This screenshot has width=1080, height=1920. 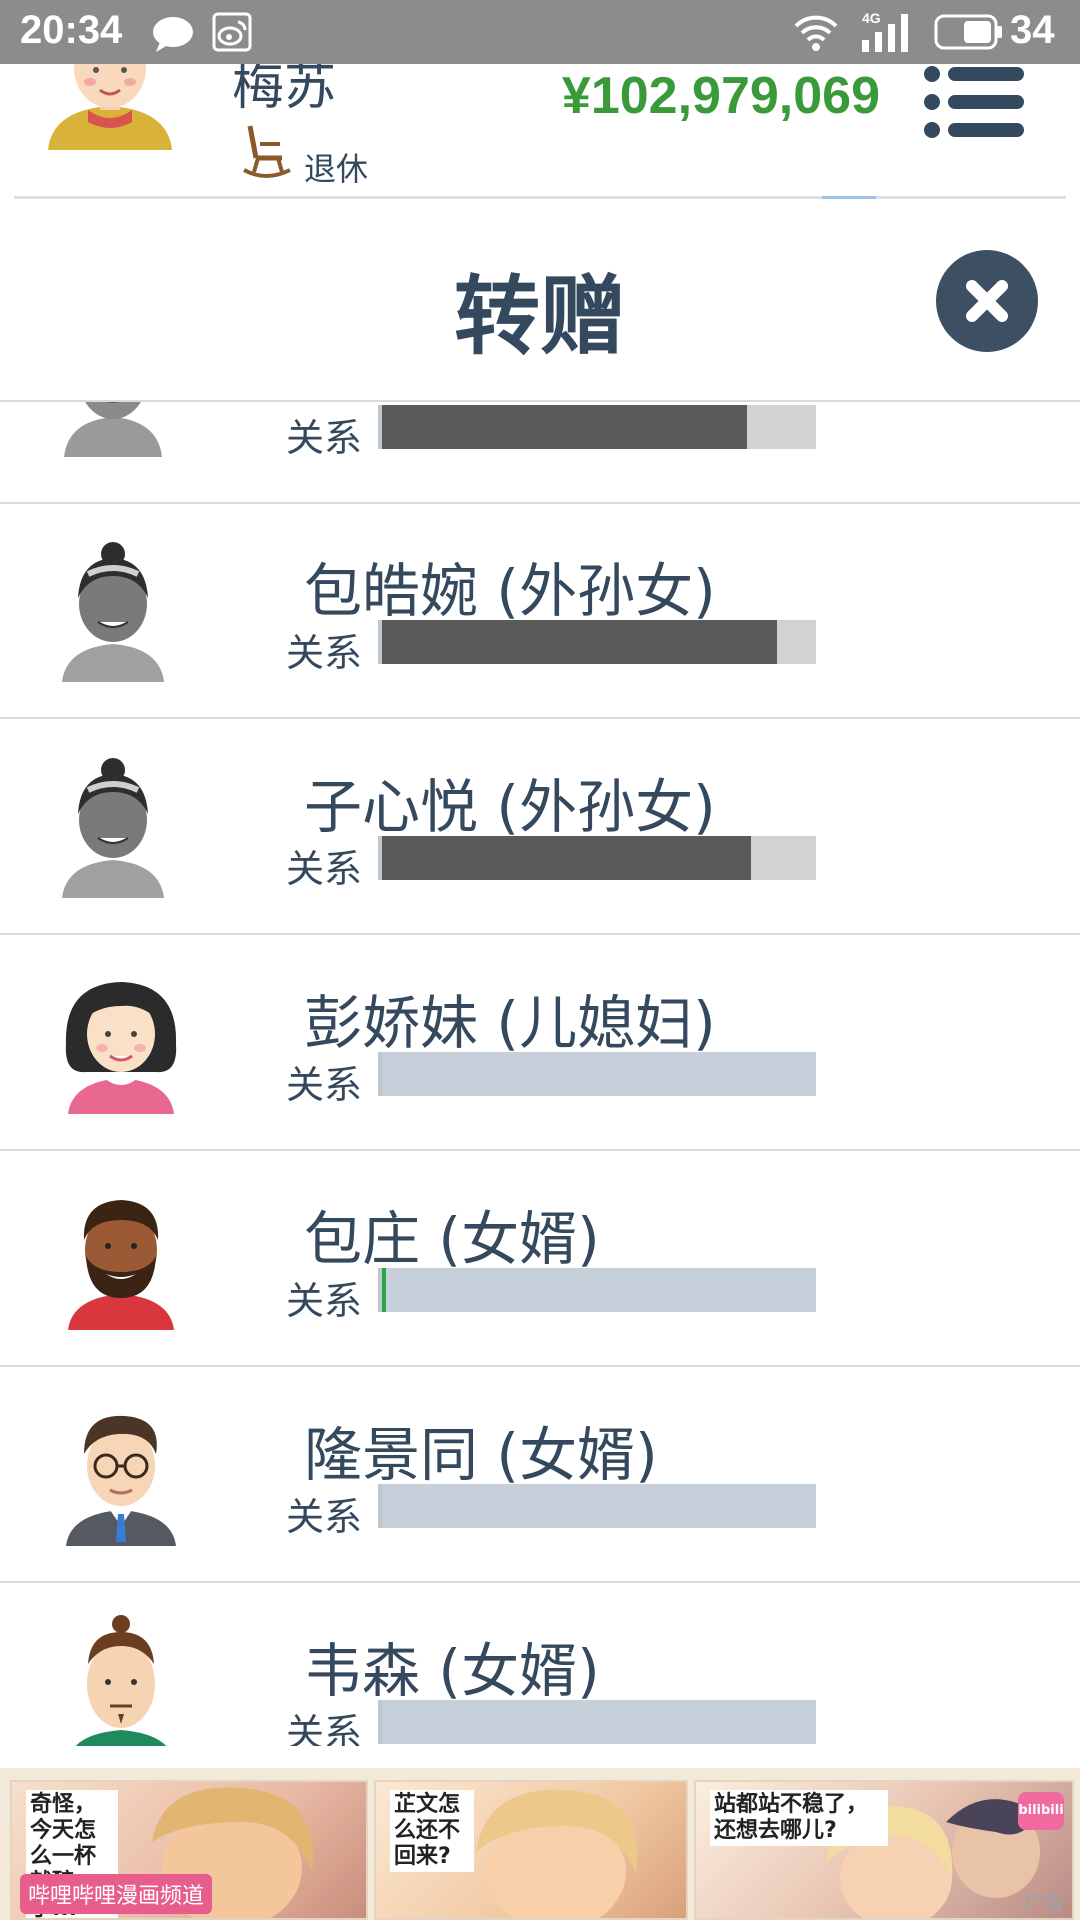 What do you see at coordinates (849, 197) in the screenshot?
I see `header-accent` at bounding box center [849, 197].